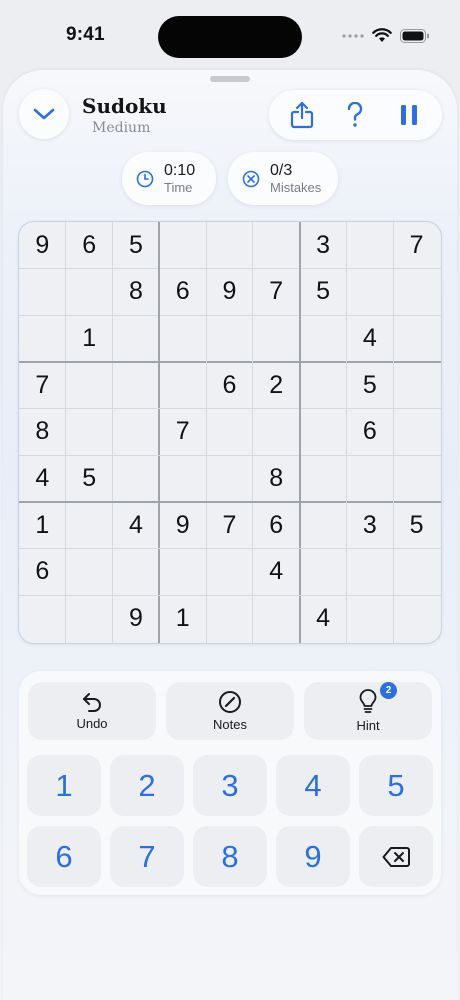 The width and height of the screenshot is (460, 1000). What do you see at coordinates (355, 115) in the screenshot?
I see `help-button` at bounding box center [355, 115].